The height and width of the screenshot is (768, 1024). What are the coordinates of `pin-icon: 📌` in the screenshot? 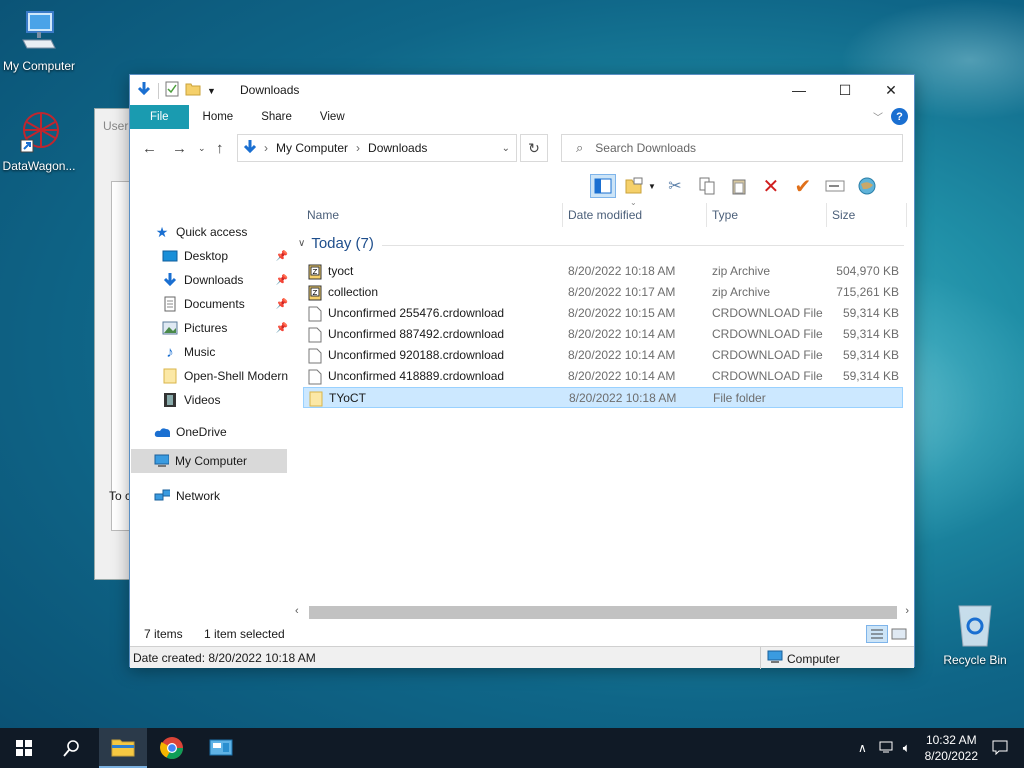 It's located at (281, 304).